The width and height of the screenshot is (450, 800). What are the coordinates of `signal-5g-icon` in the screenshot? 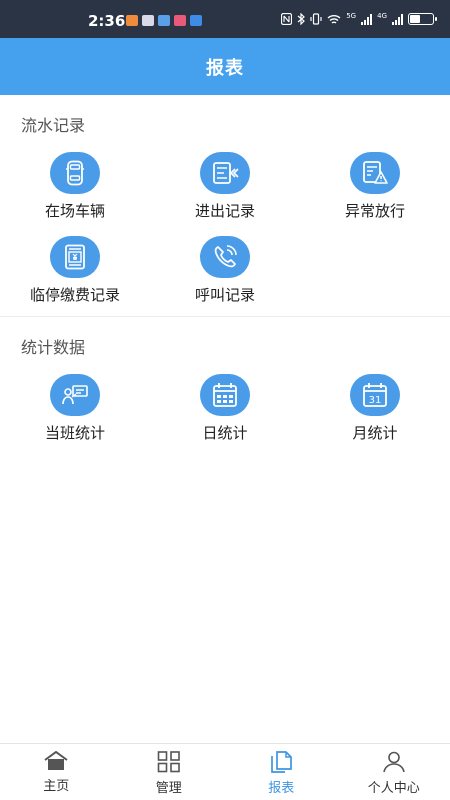 It's located at (367, 19).